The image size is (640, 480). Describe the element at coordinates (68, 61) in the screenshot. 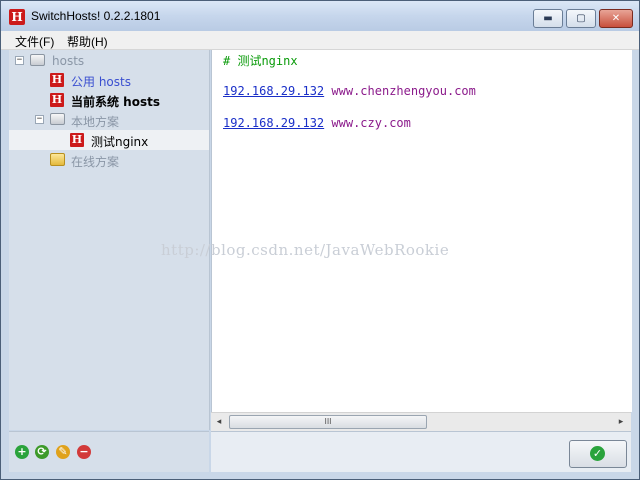

I see `tree-label-hosts: hosts` at that location.